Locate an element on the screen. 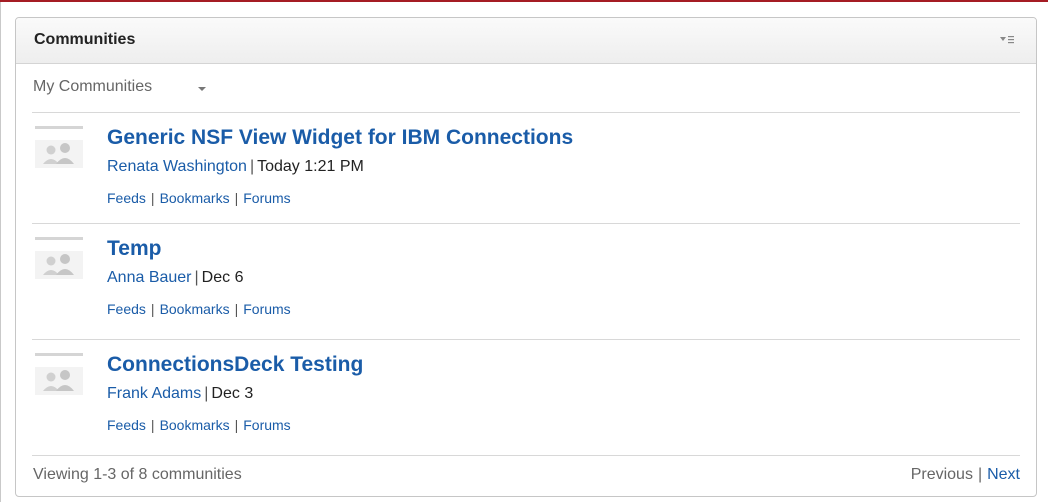 This screenshot has width=1048, height=502. chevron-down-icon is located at coordinates (202, 89).